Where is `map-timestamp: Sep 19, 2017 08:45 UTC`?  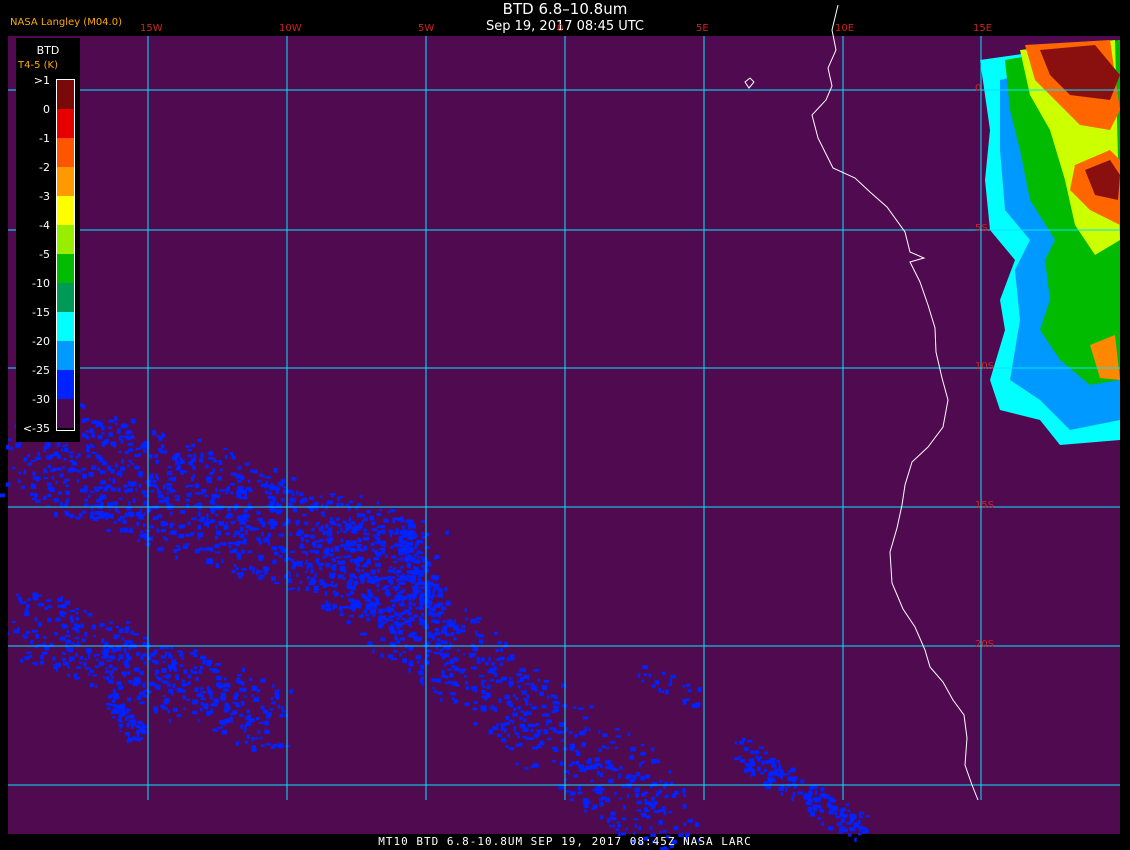 map-timestamp: Sep 19, 2017 08:45 UTC is located at coordinates (565, 26).